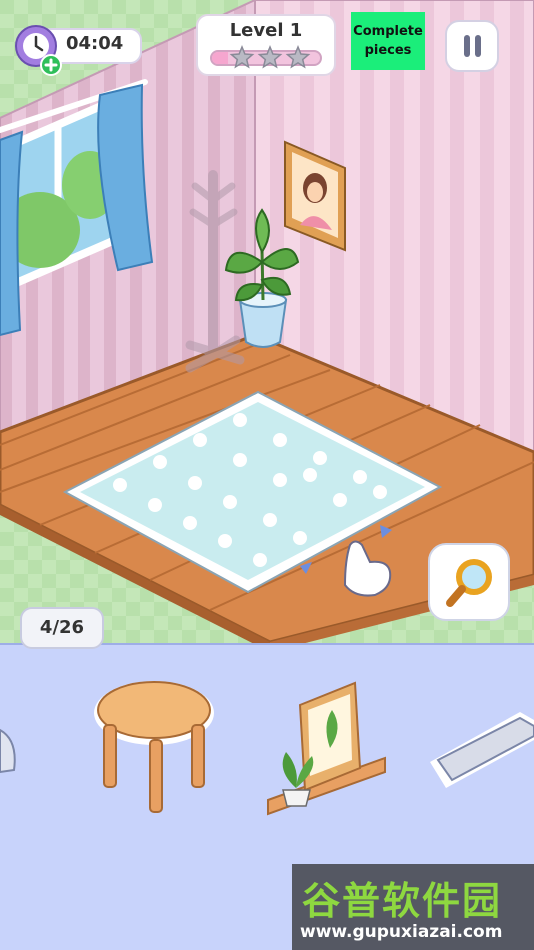 This screenshot has width=534, height=950. I want to click on plus-icon, so click(51, 65).